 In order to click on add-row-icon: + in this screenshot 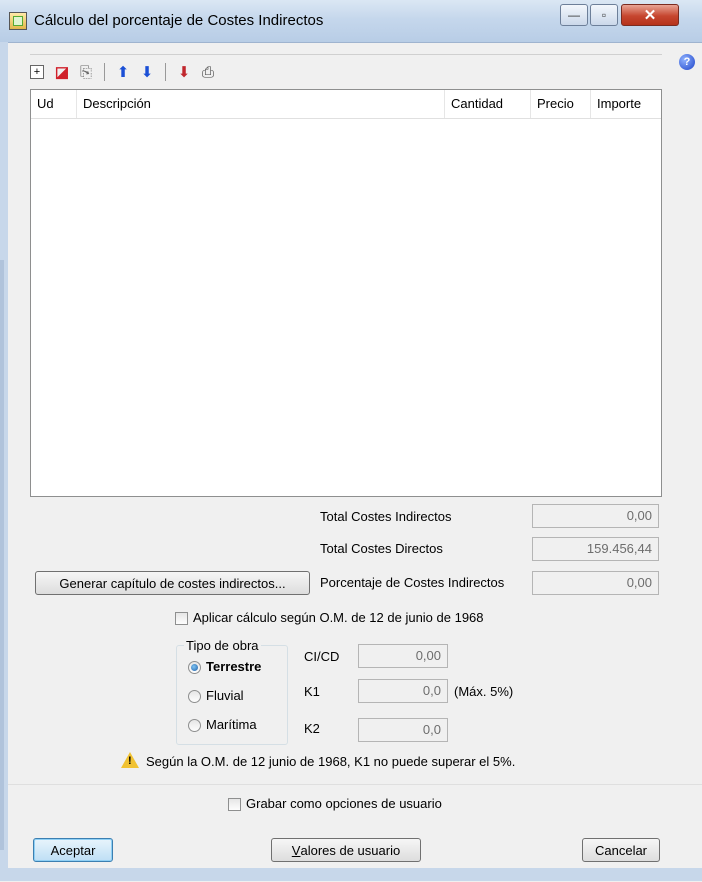, I will do `click(37, 72)`.